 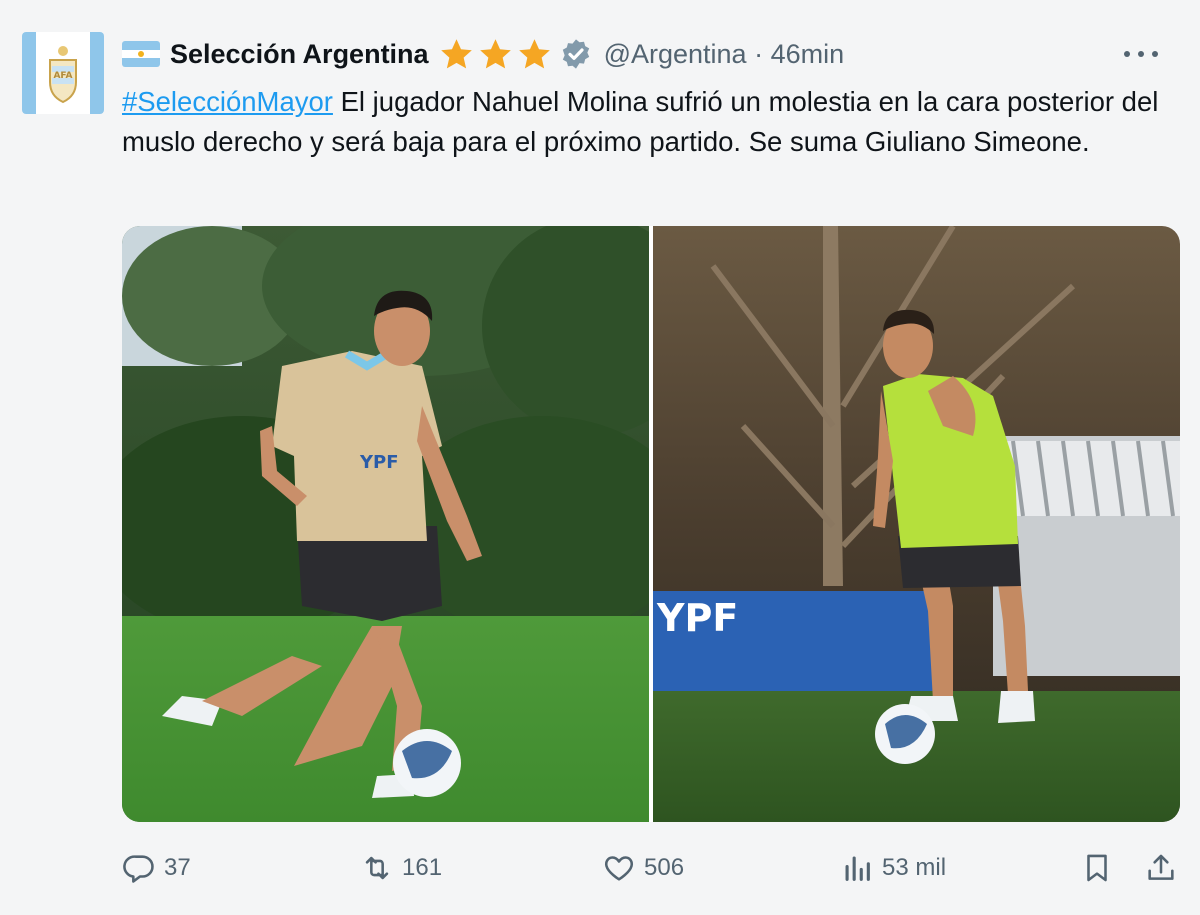 I want to click on tweet-header: Selección Argentina @Argentina · 46min, so click(x=652, y=54).